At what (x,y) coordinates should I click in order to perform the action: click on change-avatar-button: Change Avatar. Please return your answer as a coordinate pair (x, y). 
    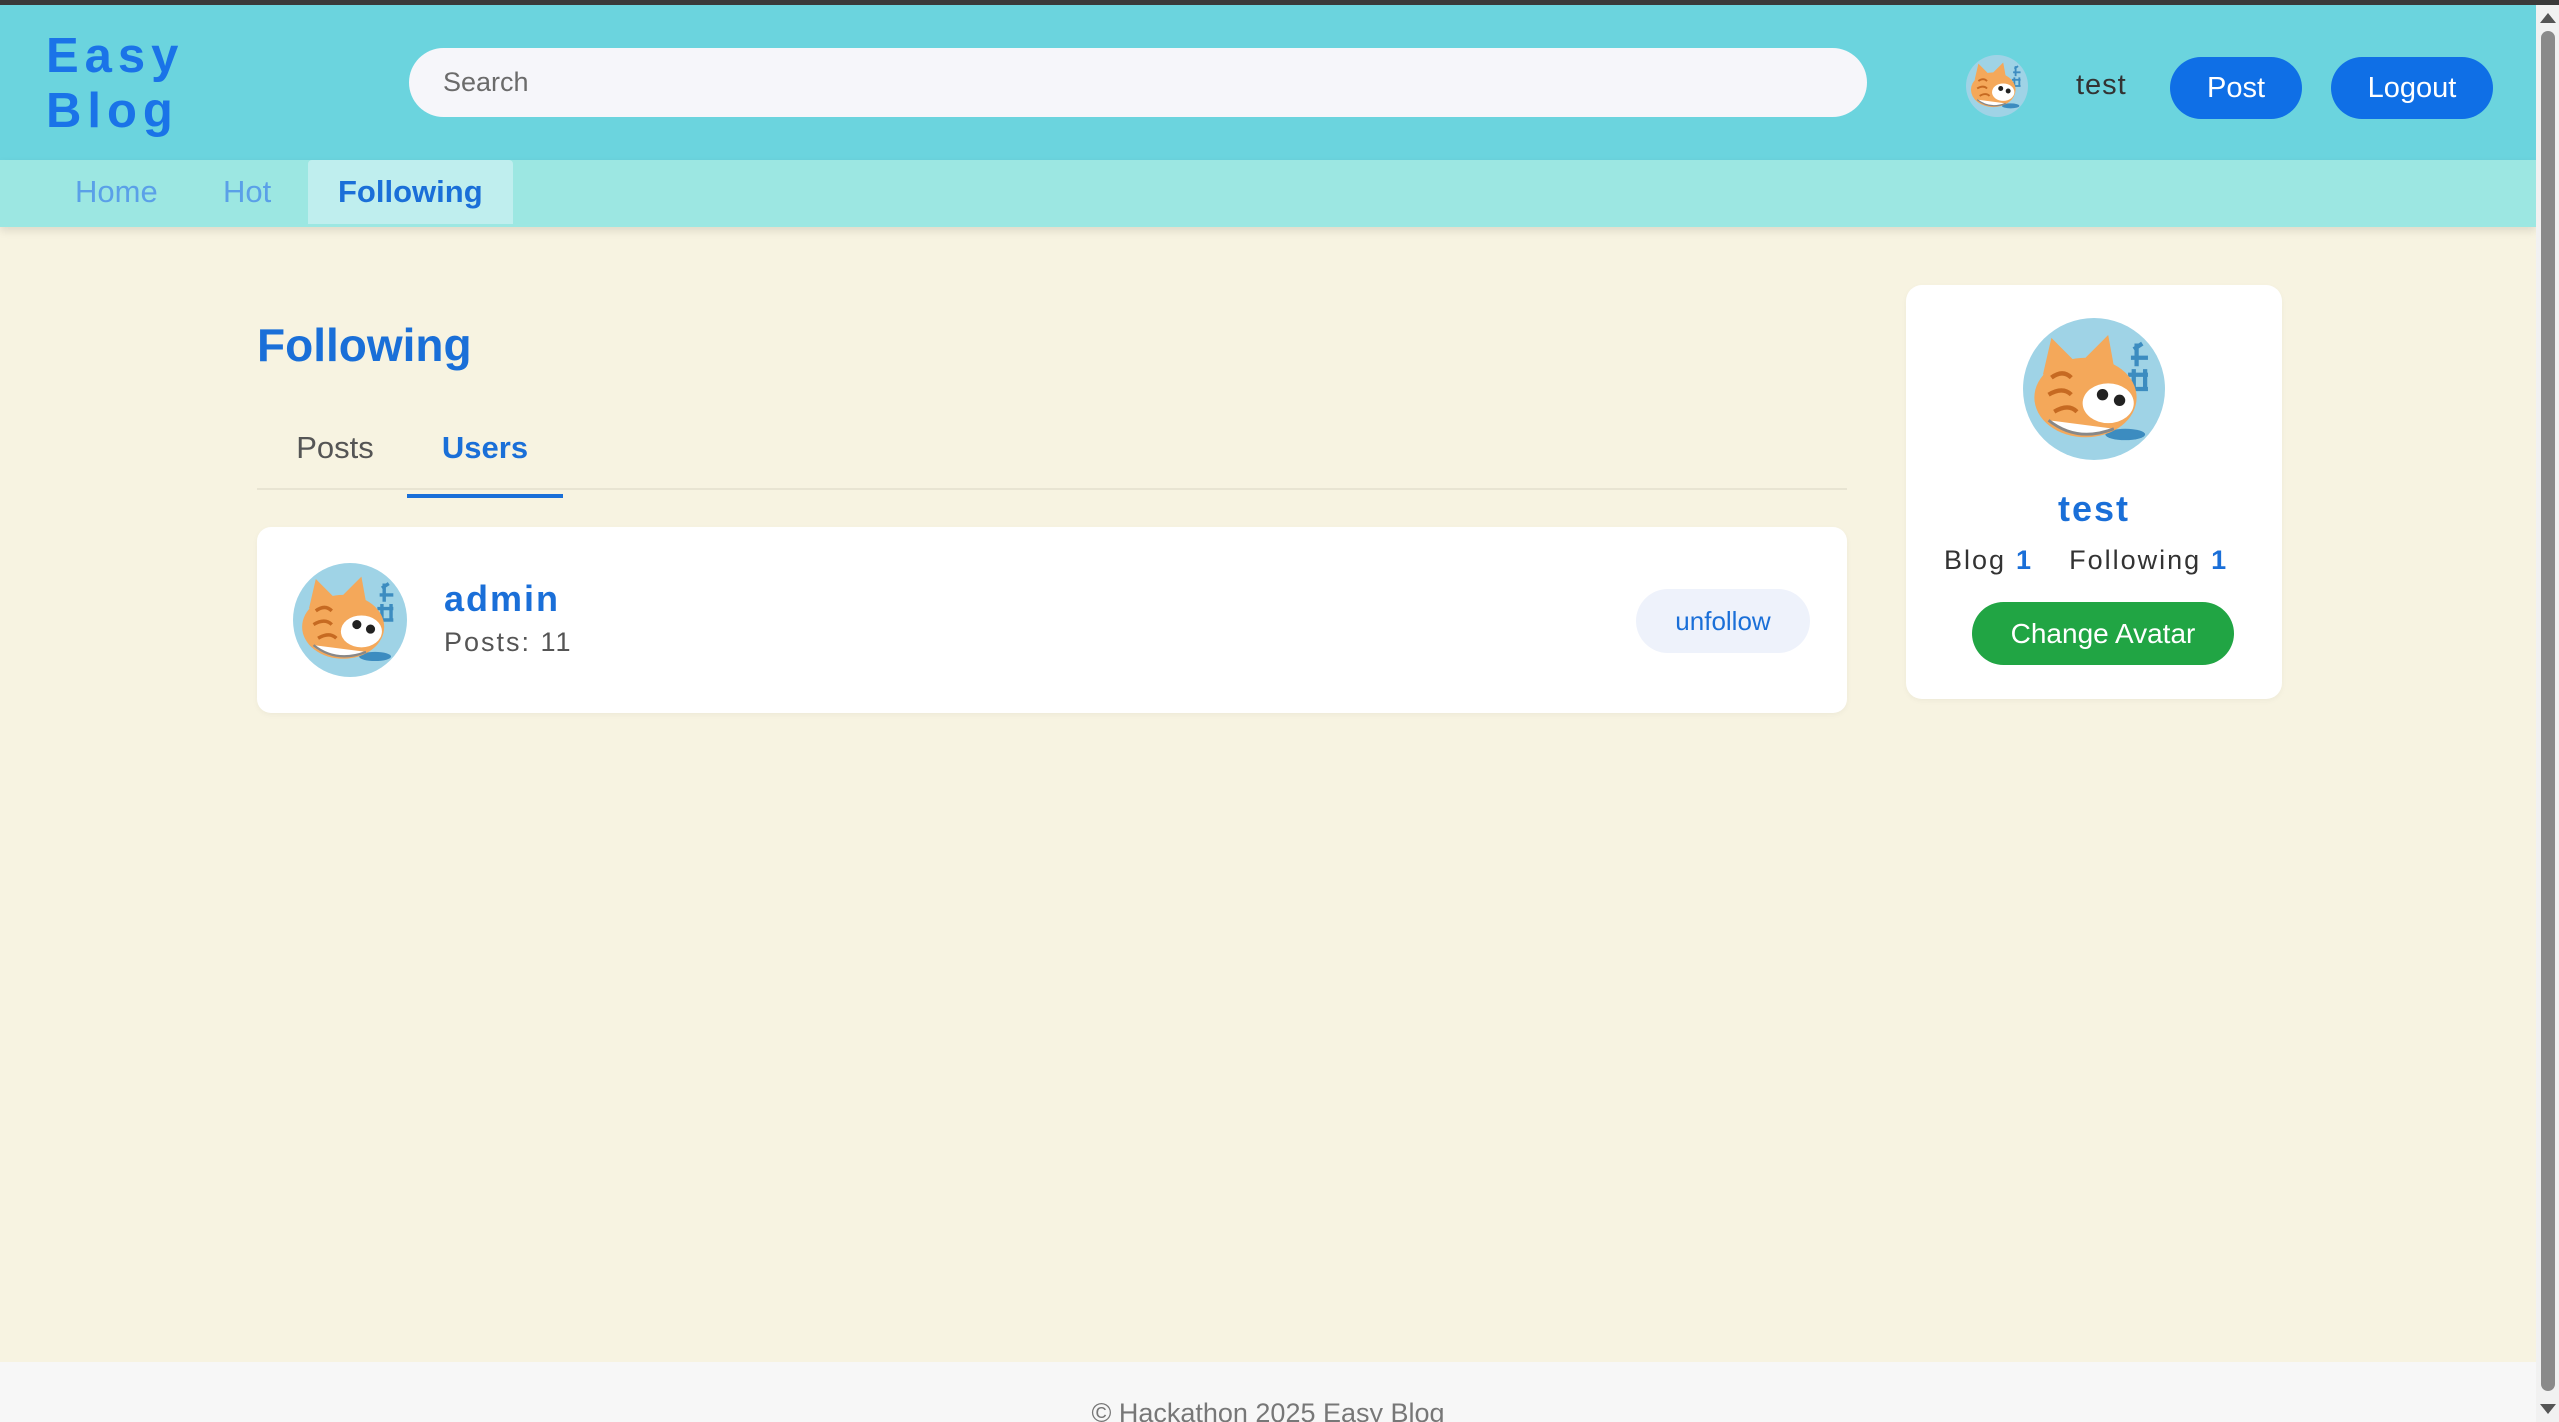
    Looking at the image, I should click on (2103, 633).